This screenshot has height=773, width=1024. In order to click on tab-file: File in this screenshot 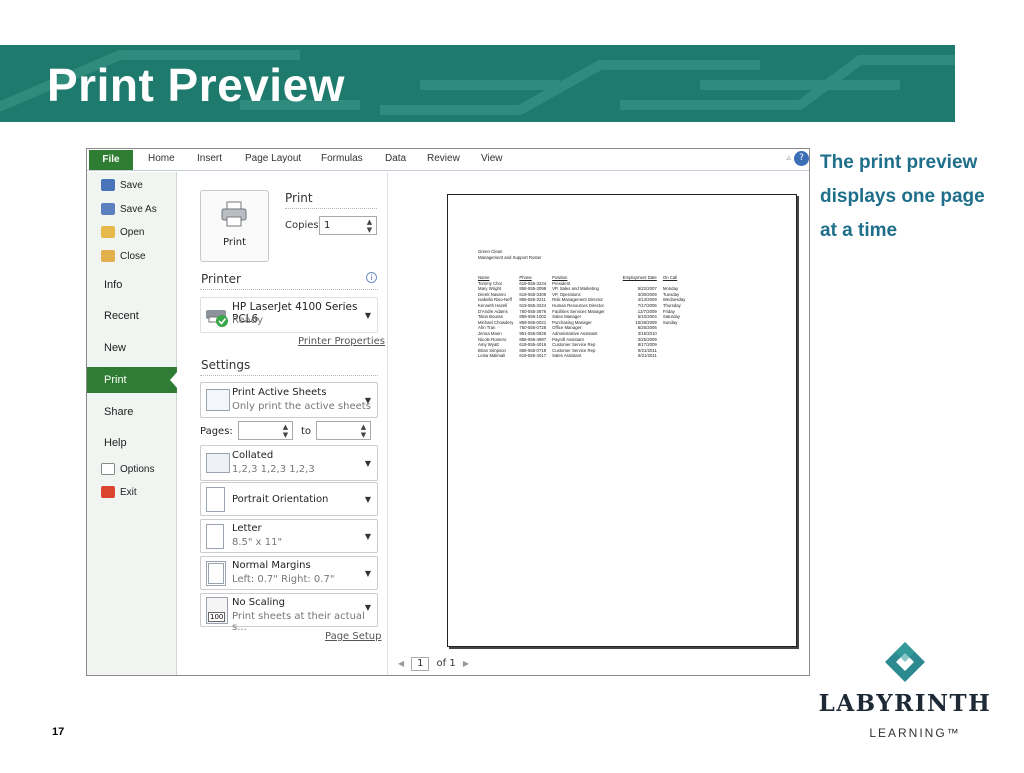, I will do `click(111, 160)`.